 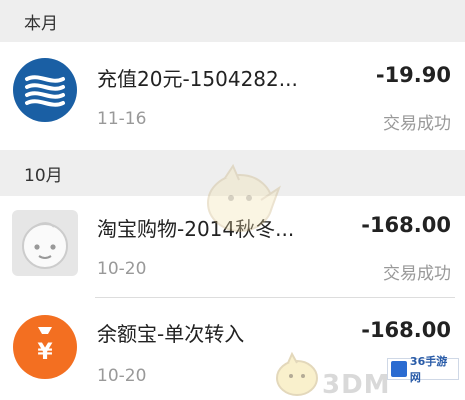 I want to click on section-header-label: 本月, so click(x=41, y=23).